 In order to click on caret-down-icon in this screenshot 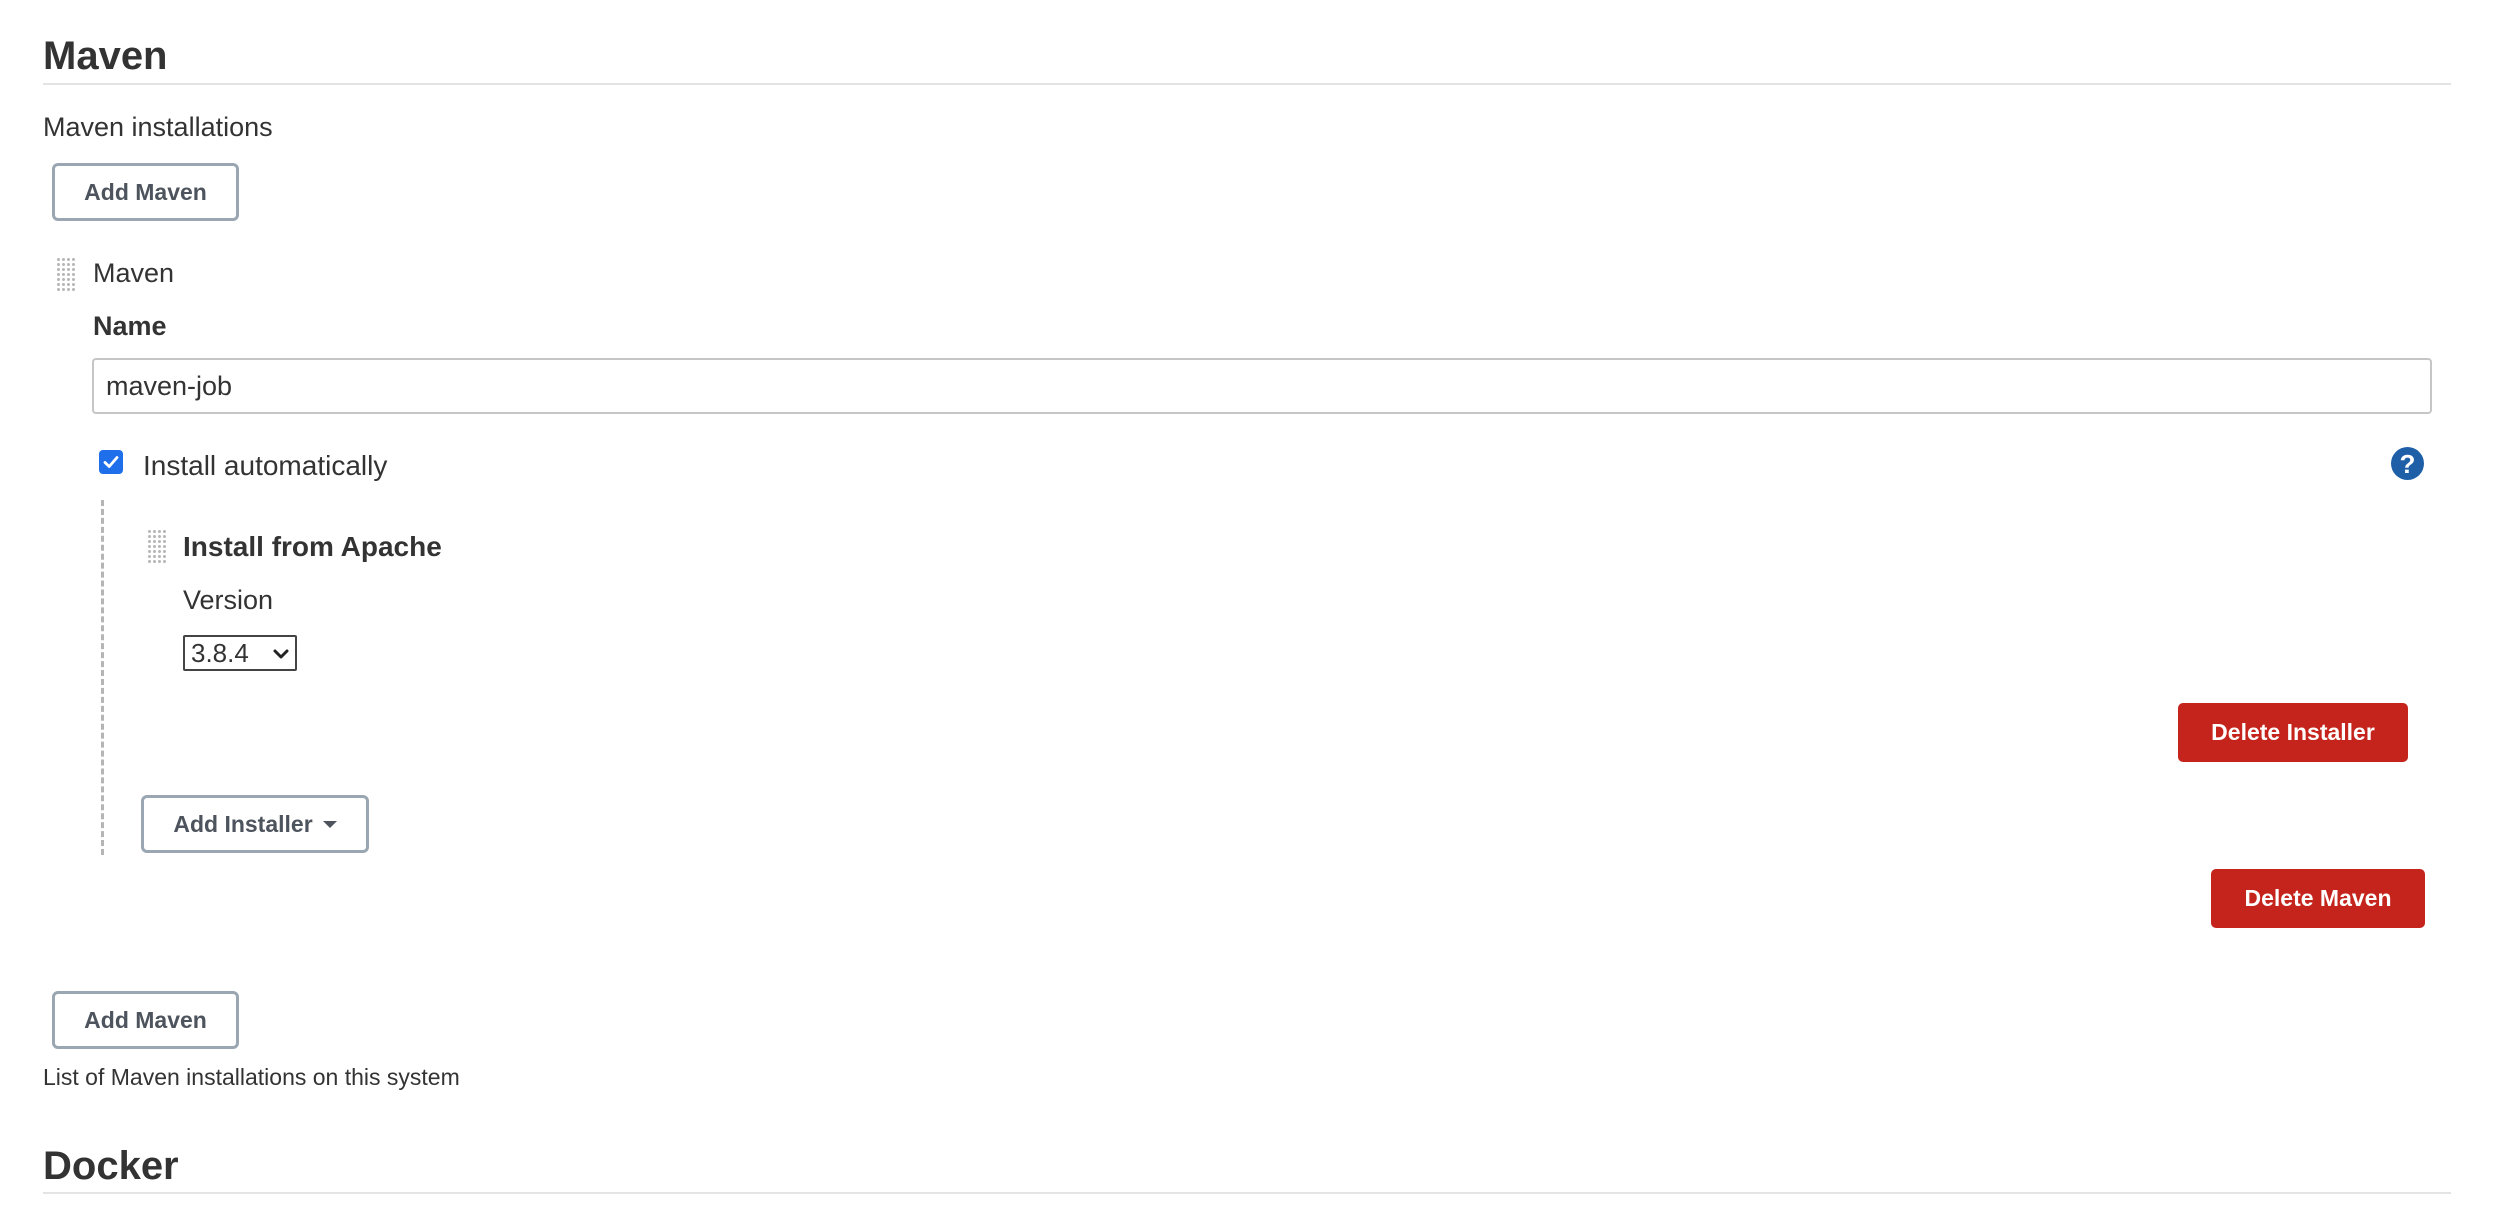, I will do `click(329, 824)`.